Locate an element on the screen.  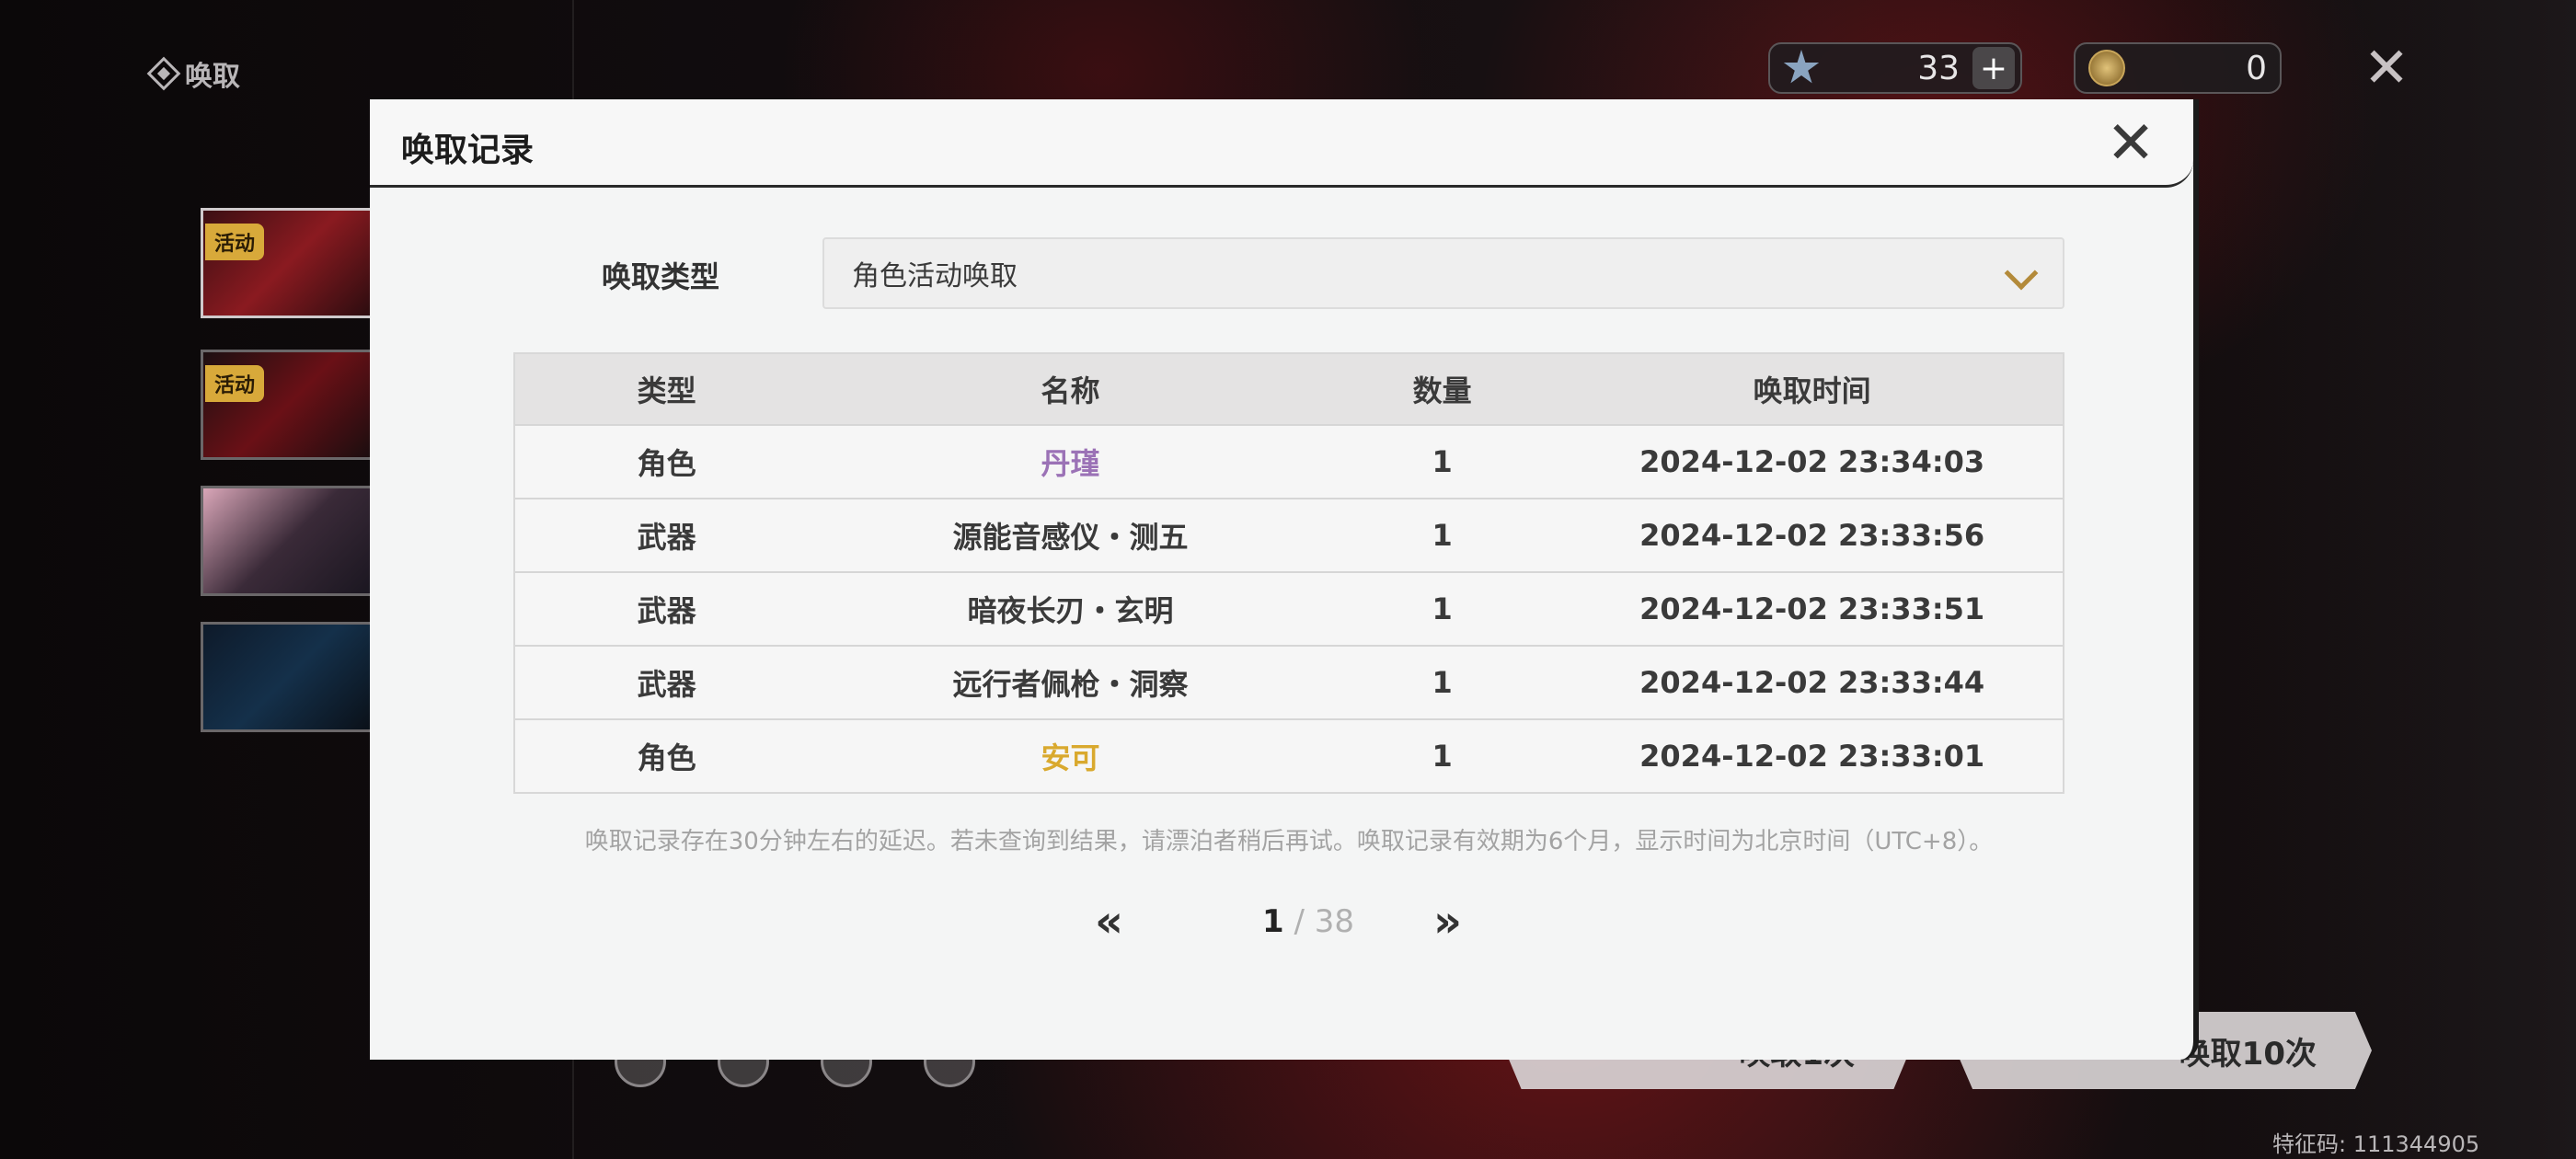
cell-name: 远行者佩枪・洞察 is located at coordinates (1070, 684).